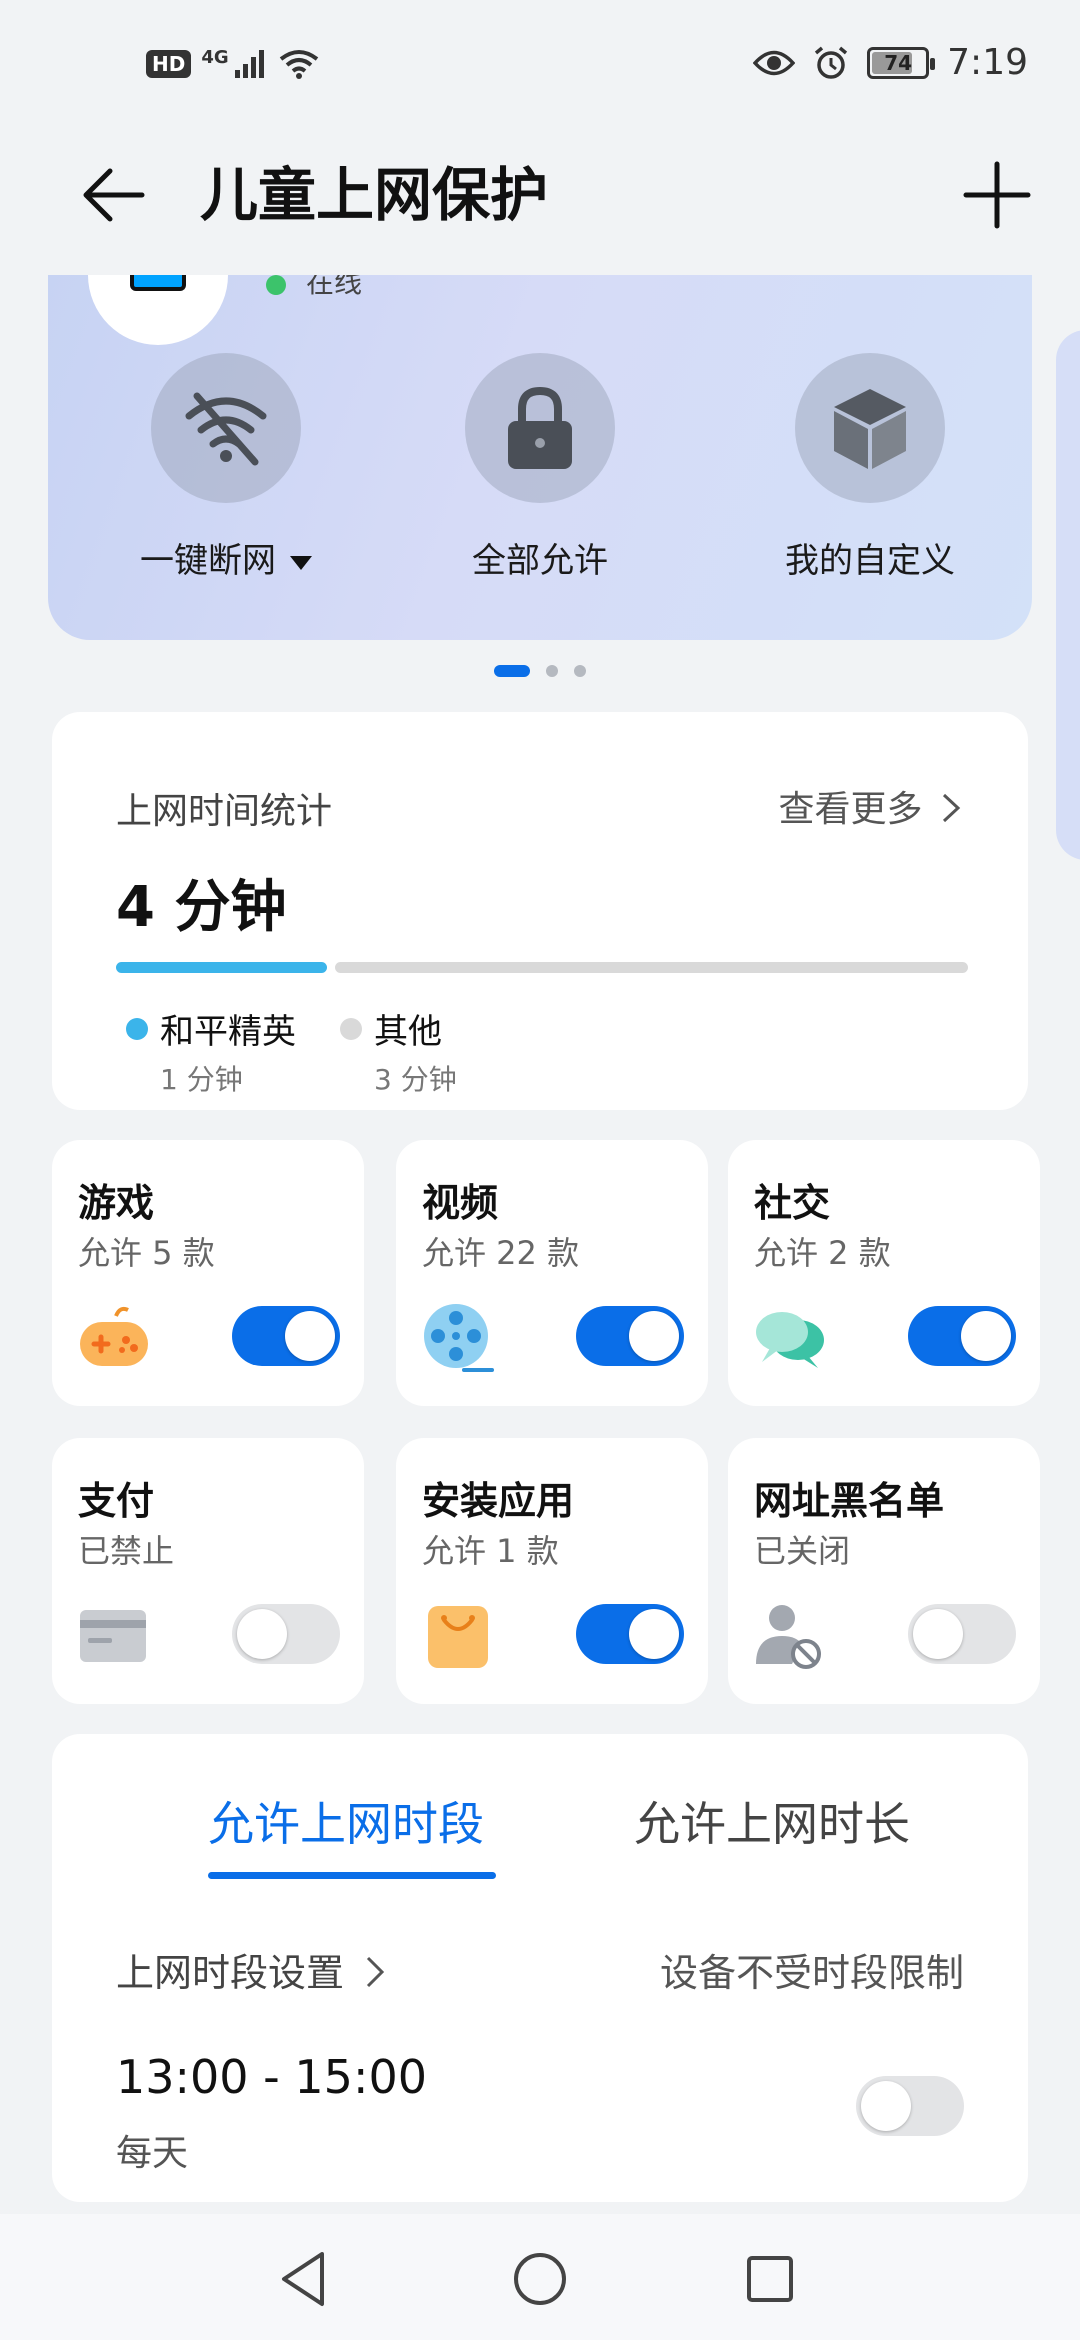 The width and height of the screenshot is (1080, 2340). What do you see at coordinates (276, 285) in the screenshot?
I see `online-status-dot` at bounding box center [276, 285].